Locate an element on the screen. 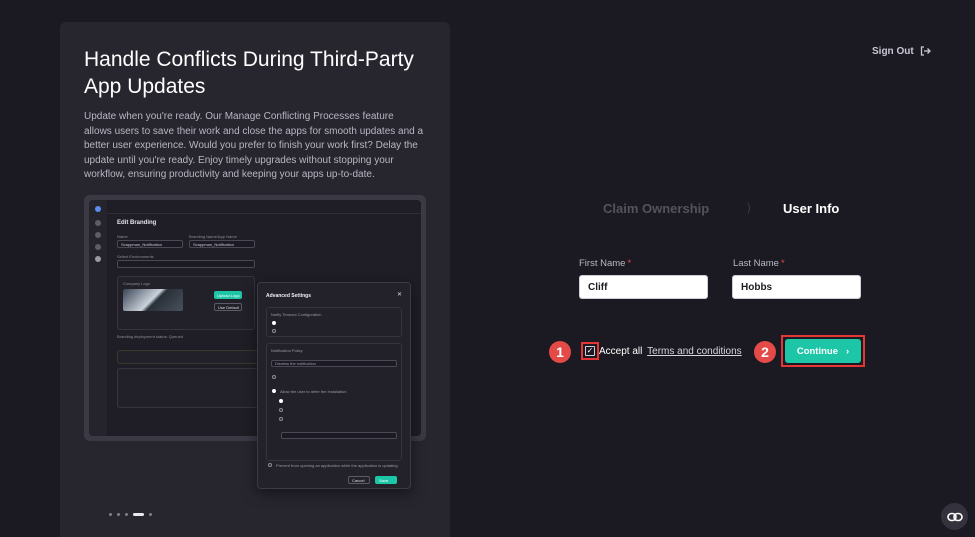 This screenshot has height=537, width=975. preview-logo-image is located at coordinates (153, 300).